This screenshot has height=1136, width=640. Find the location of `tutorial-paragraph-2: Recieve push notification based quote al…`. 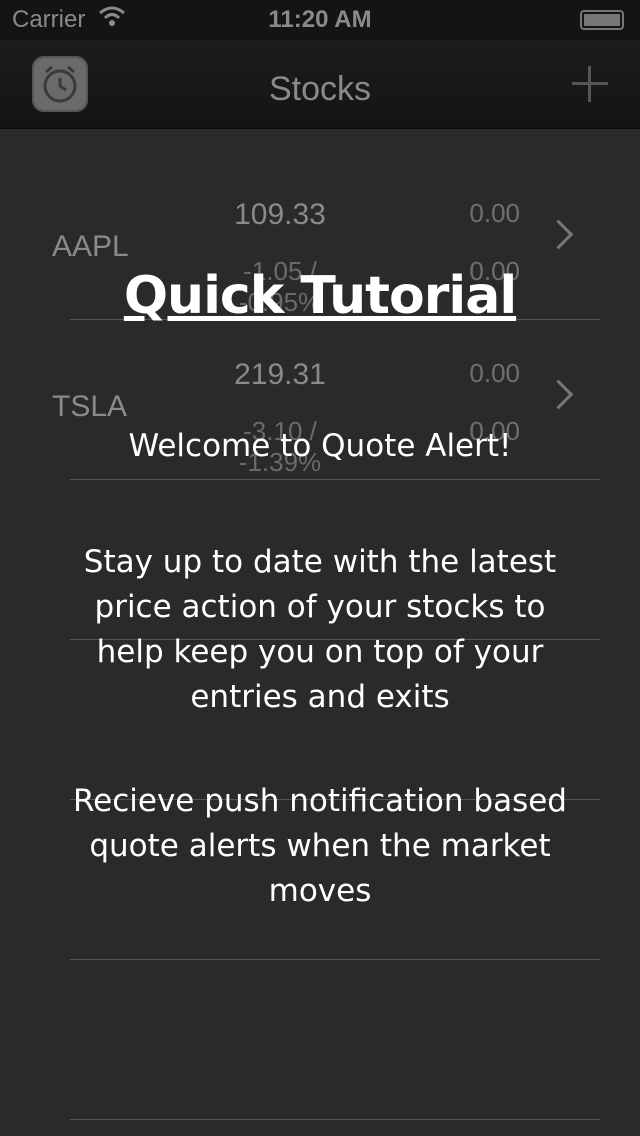

tutorial-paragraph-2: Recieve push notification based quote al… is located at coordinates (320, 846).